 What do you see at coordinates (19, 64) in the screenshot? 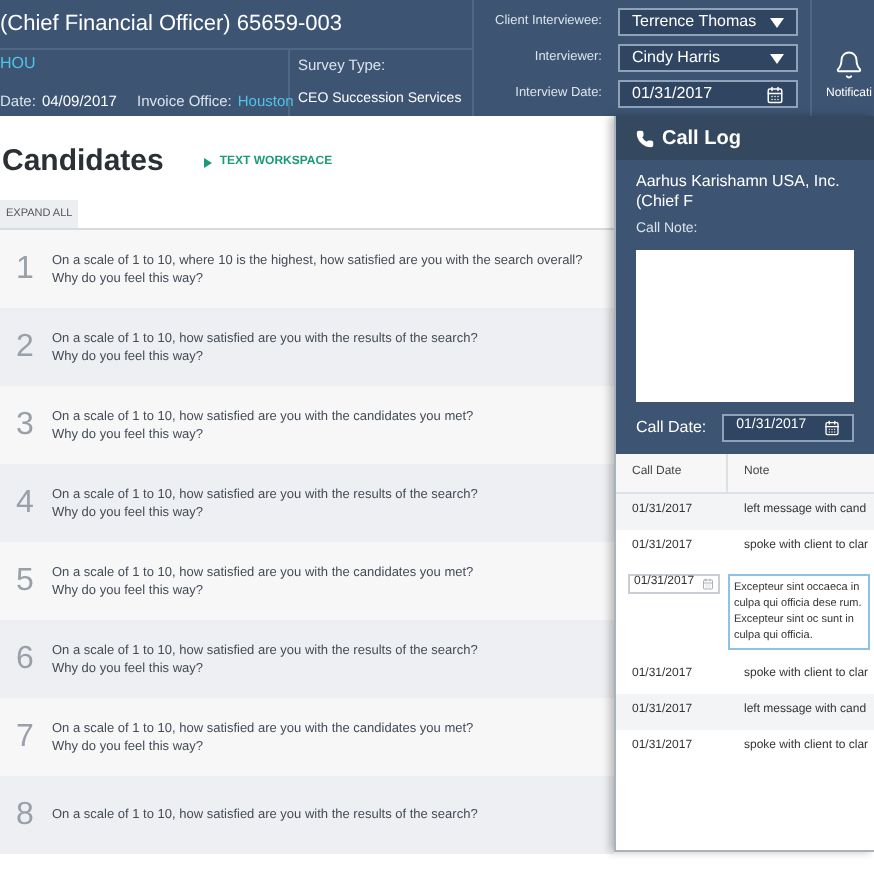
I see `office-code: HOU` at bounding box center [19, 64].